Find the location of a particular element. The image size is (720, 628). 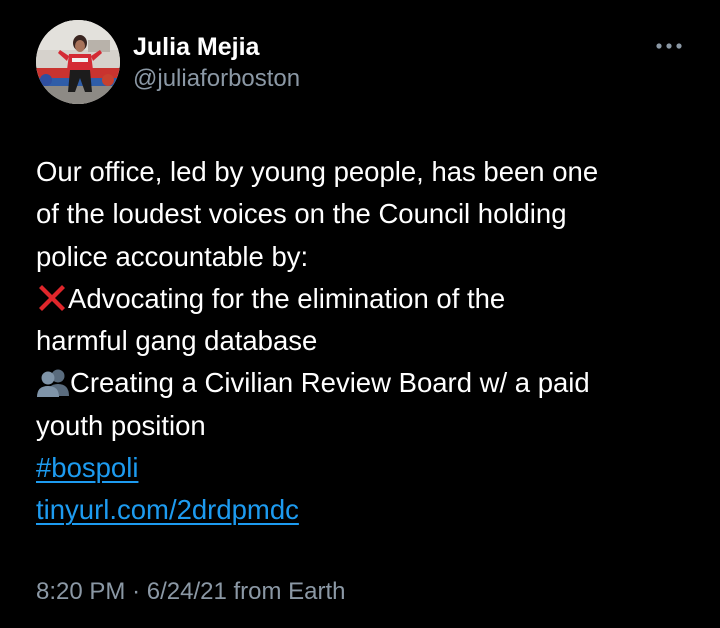

url-line: tinyurl.com/2drdpmdc is located at coordinates (371, 510).